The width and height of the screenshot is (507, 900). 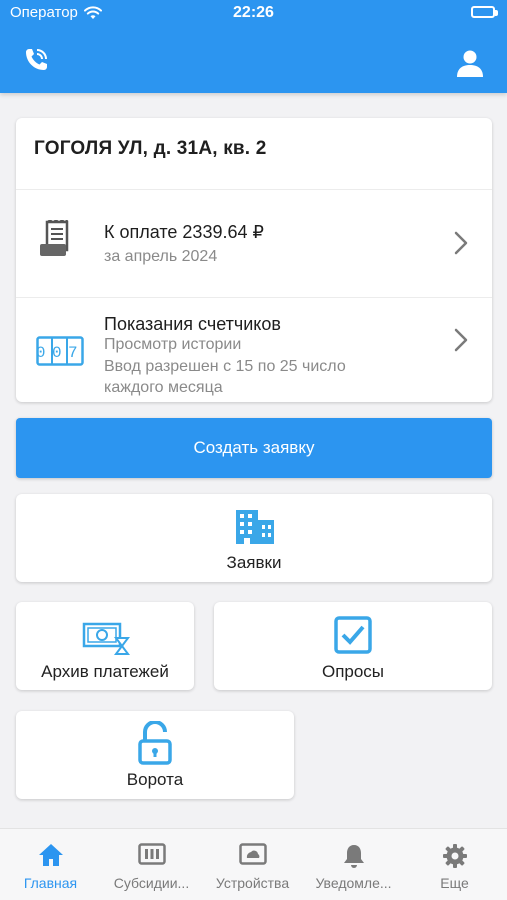 I want to click on counter-digits: 007, so click(x=60, y=353).